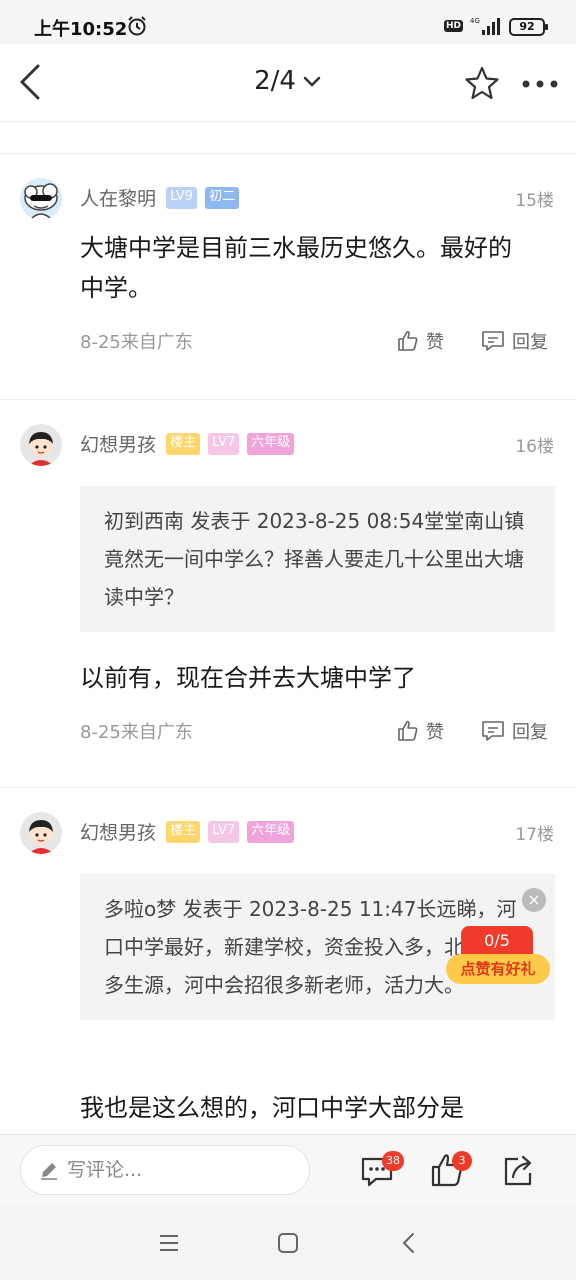 This screenshot has height=1280, width=576. What do you see at coordinates (272, 1108) in the screenshot?
I see `post-content: 我也是这么想的，河口中学大部分是` at bounding box center [272, 1108].